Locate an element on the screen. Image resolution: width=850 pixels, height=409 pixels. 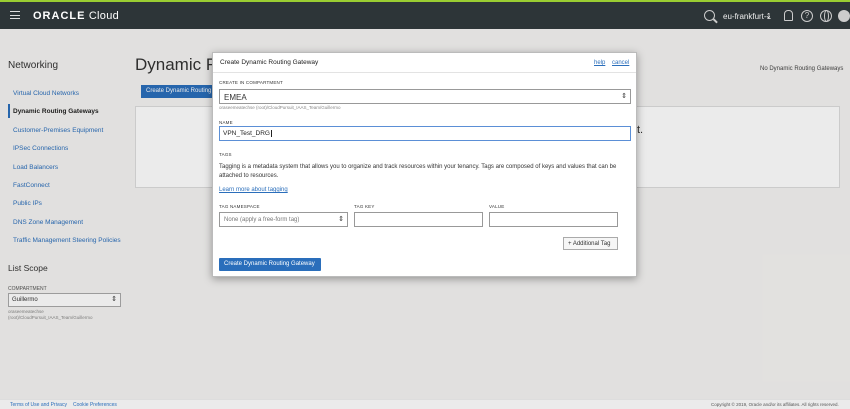
name-input-value: VPN_Test_DRG is located at coordinates (246, 134).